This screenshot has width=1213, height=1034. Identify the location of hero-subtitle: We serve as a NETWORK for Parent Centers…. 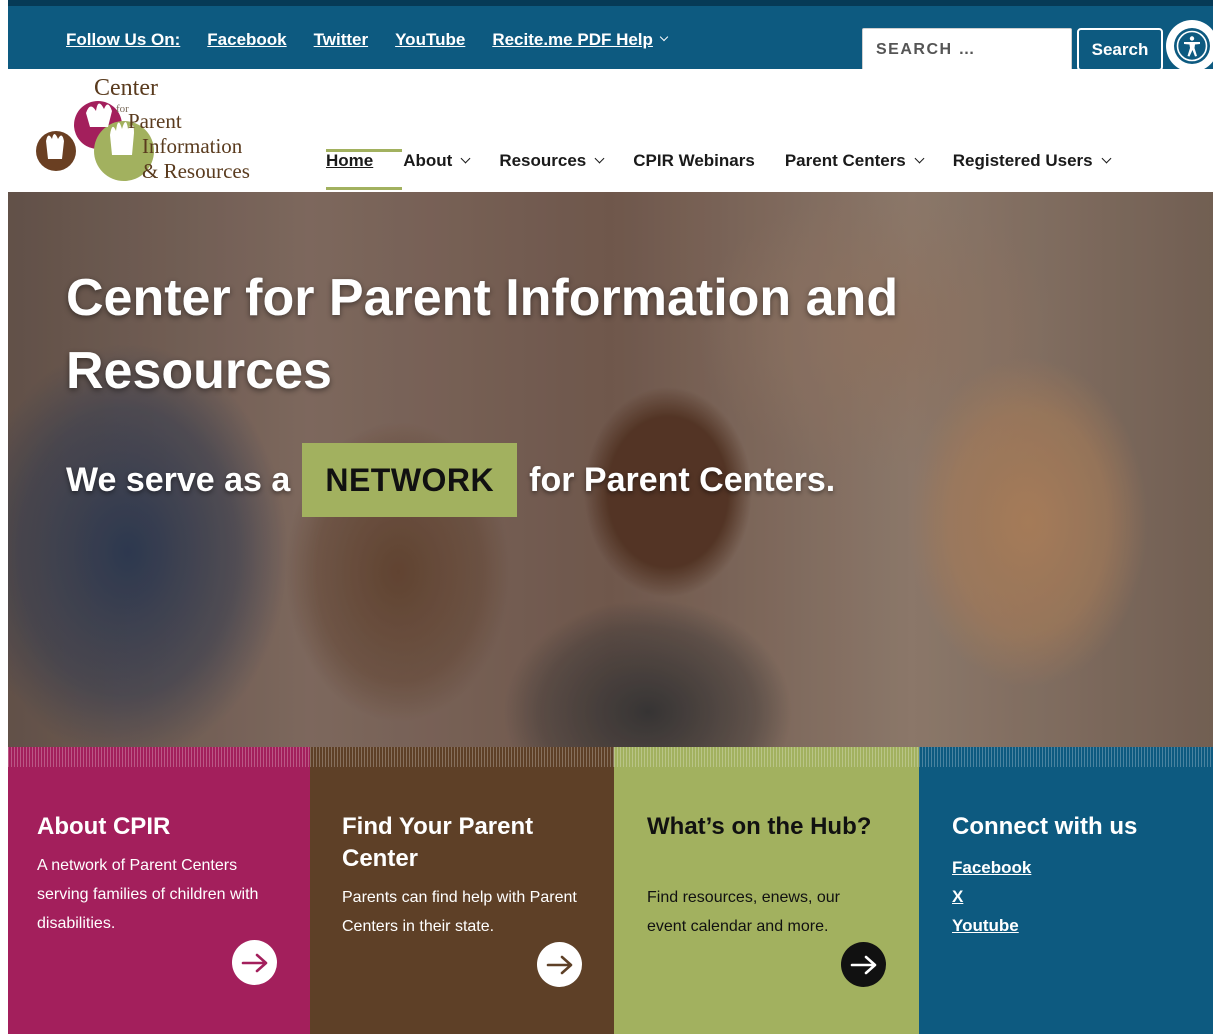
(450, 480).